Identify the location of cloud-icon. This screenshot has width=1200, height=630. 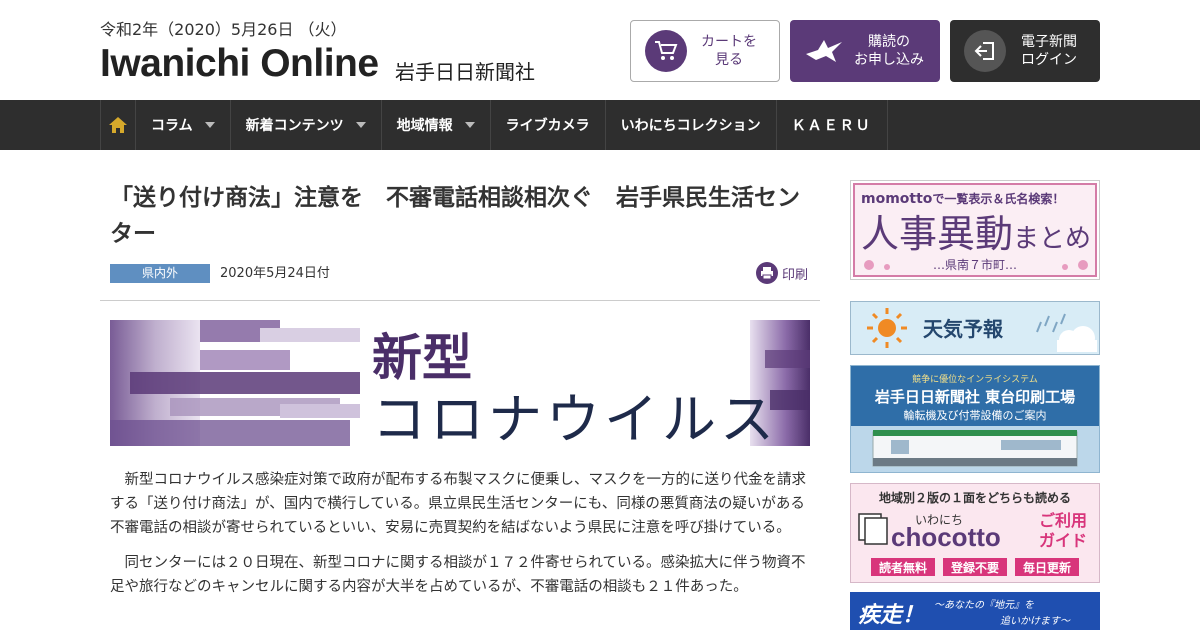
(1077, 339).